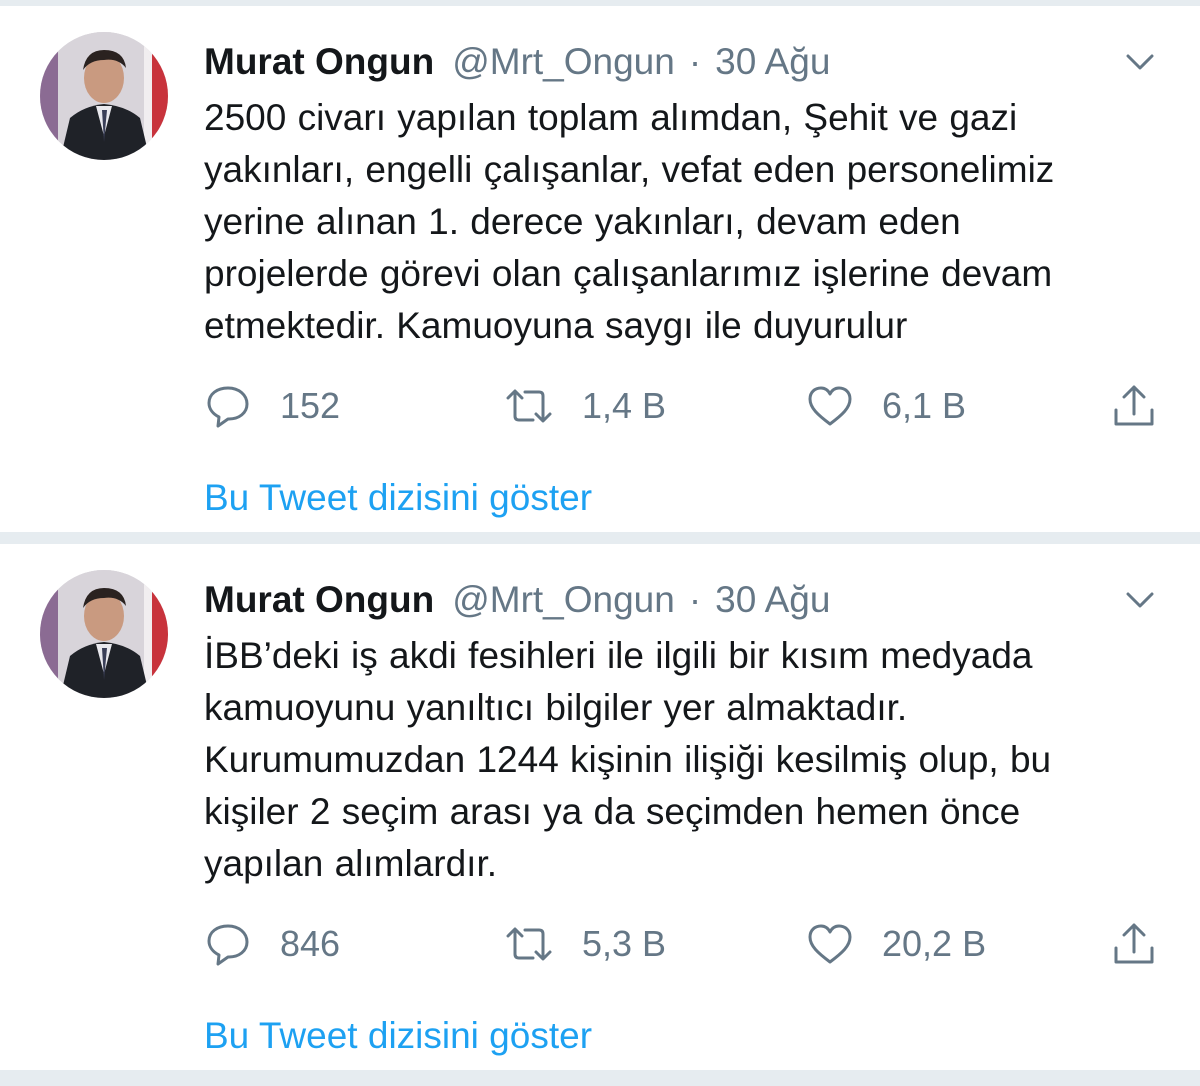 The height and width of the screenshot is (1086, 1200). I want to click on tweet-divider, so click(600, 538).